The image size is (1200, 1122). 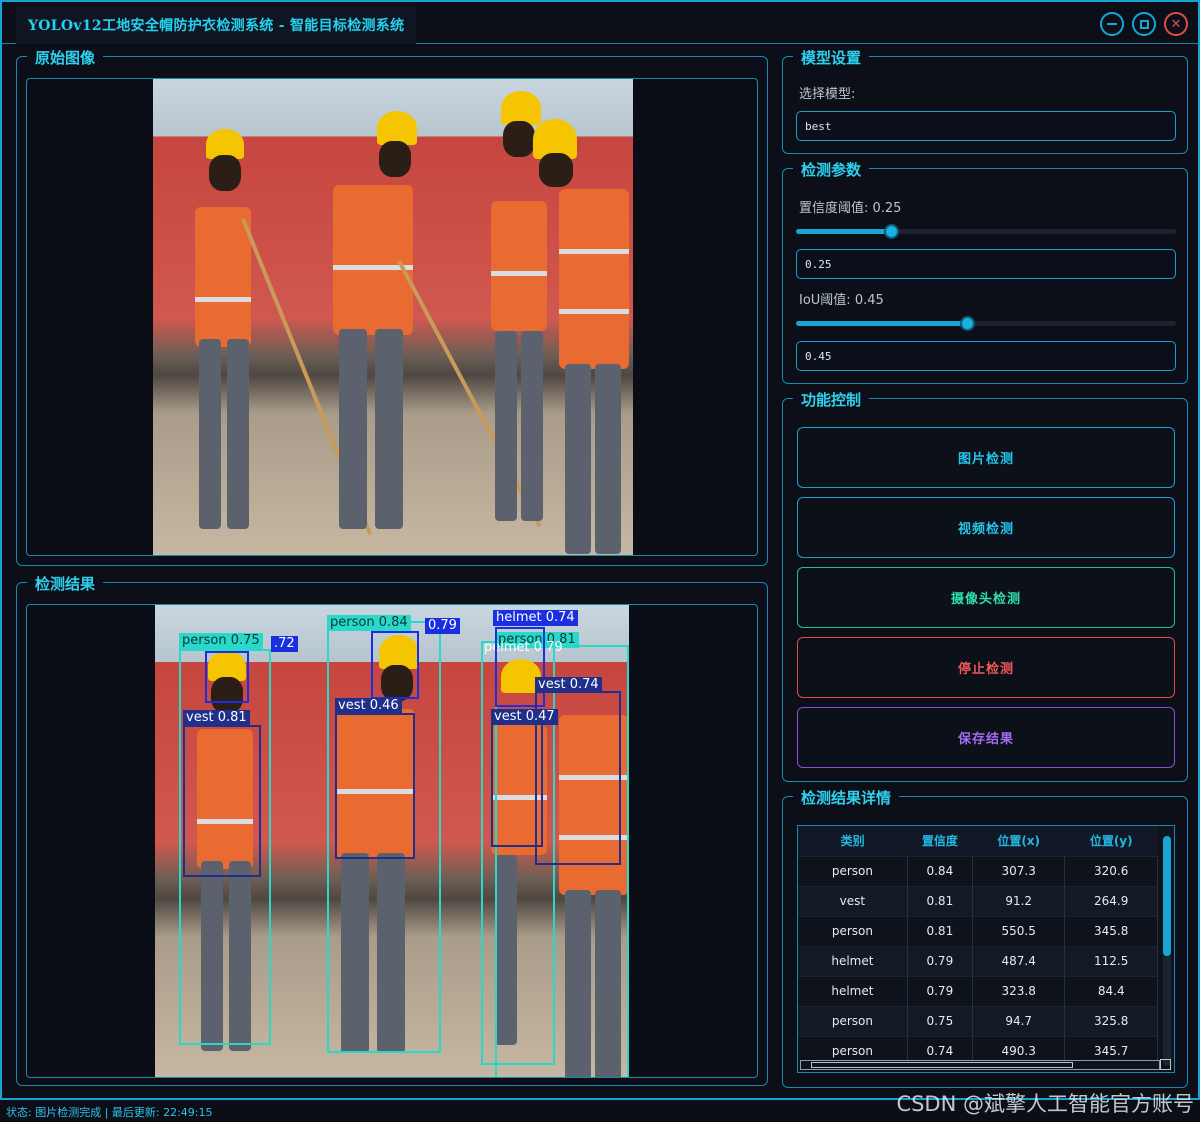 What do you see at coordinates (368, 706) in the screenshot?
I see `detection-label: vest 0.46` at bounding box center [368, 706].